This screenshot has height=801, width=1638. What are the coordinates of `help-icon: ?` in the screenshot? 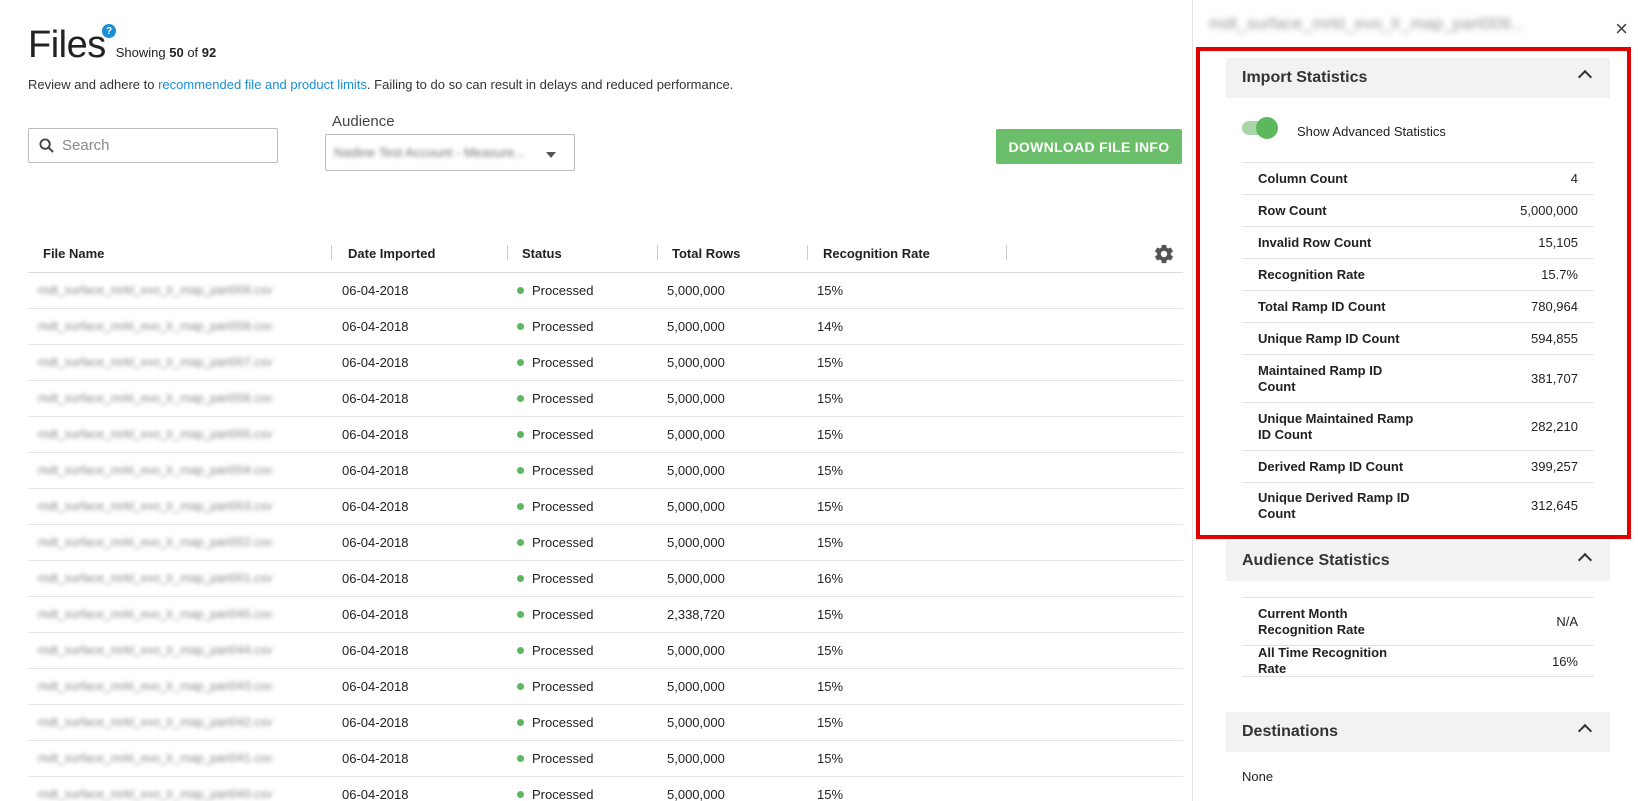 It's located at (109, 31).